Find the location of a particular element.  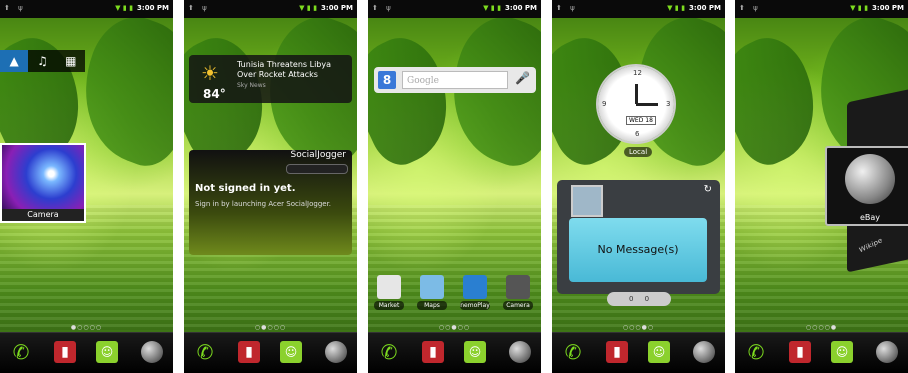

notification-pills: 0 0 is located at coordinates (639, 299).